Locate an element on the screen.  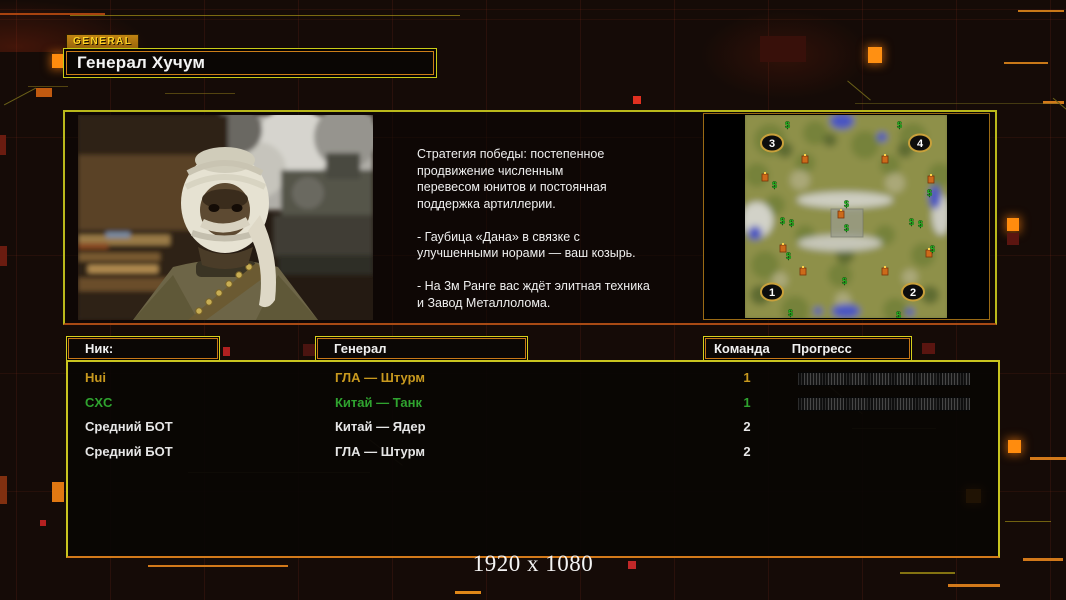
player-general: Китай — Танк is located at coordinates (378, 402).